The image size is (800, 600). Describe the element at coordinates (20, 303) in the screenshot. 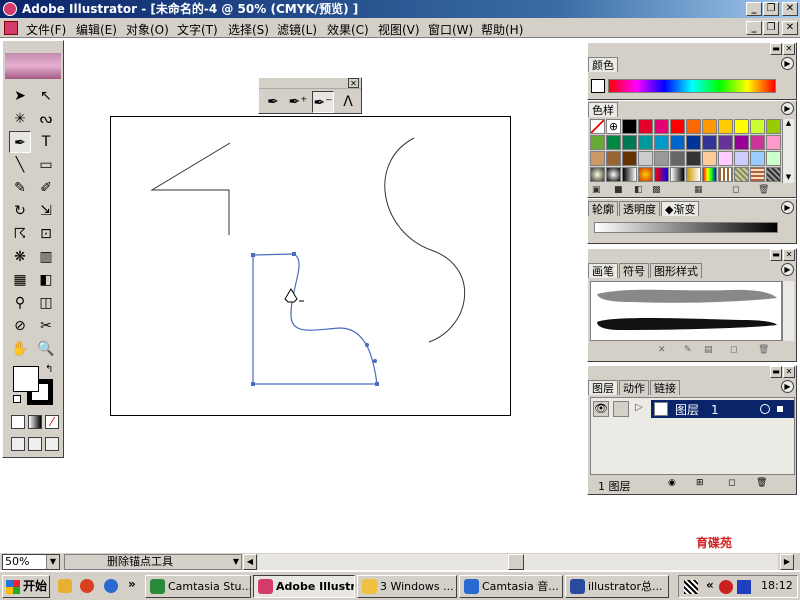

I see `eyedropper-tool-button: ⚲` at that location.